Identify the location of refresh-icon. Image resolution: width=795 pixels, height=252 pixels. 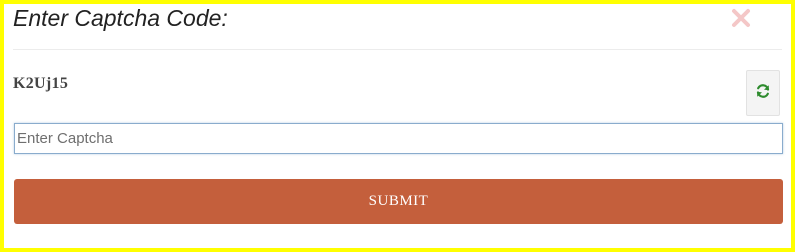
(763, 93).